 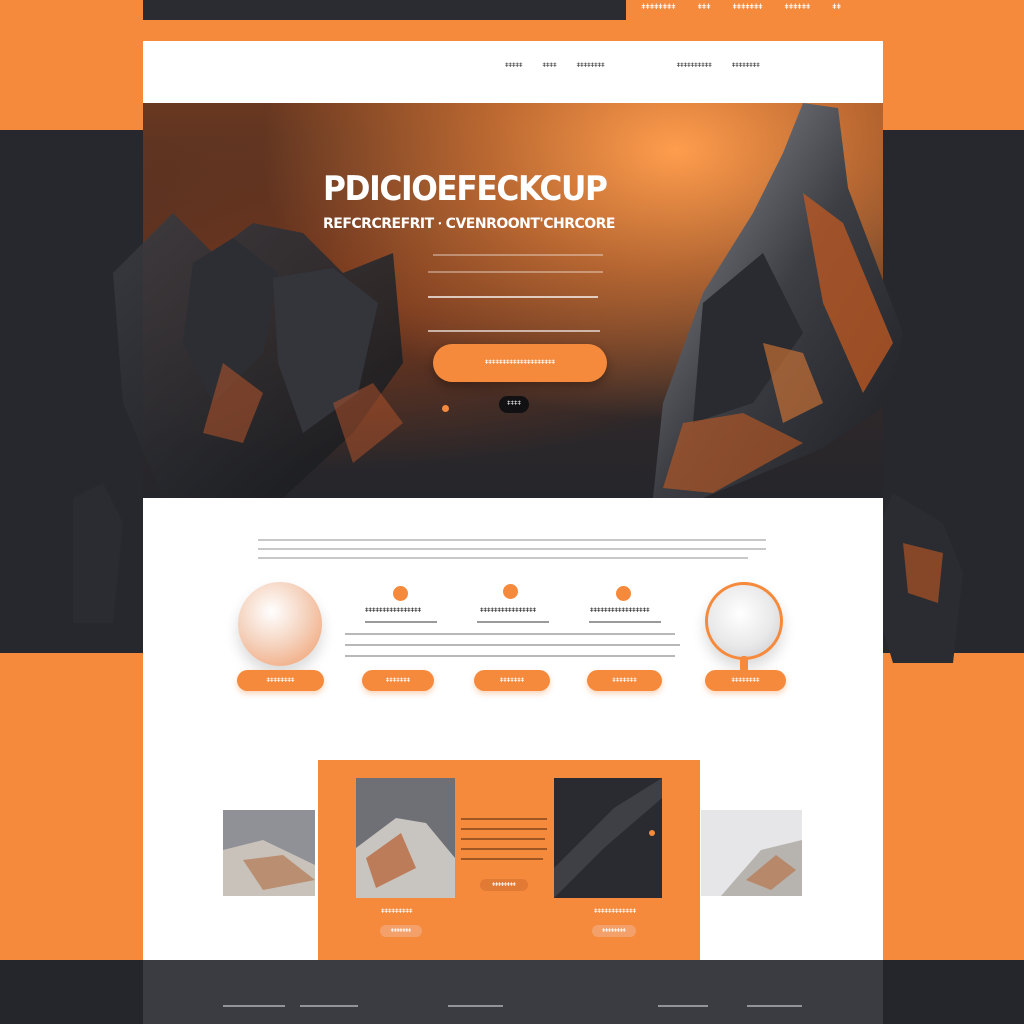 I want to click on gallery-tag: ǂǂǂǂǂǂǂǂǂǂǂǂ, so click(x=615, y=912).